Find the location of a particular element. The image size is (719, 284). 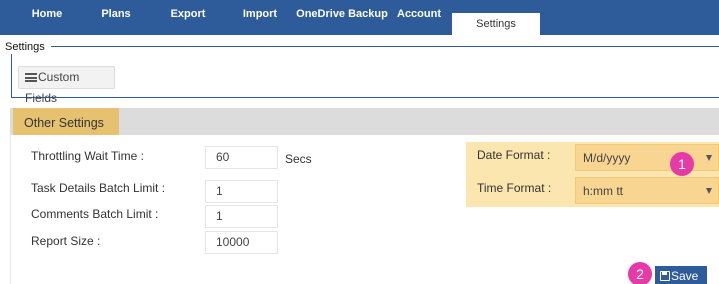

throttling-unit: Secs is located at coordinates (298, 159).